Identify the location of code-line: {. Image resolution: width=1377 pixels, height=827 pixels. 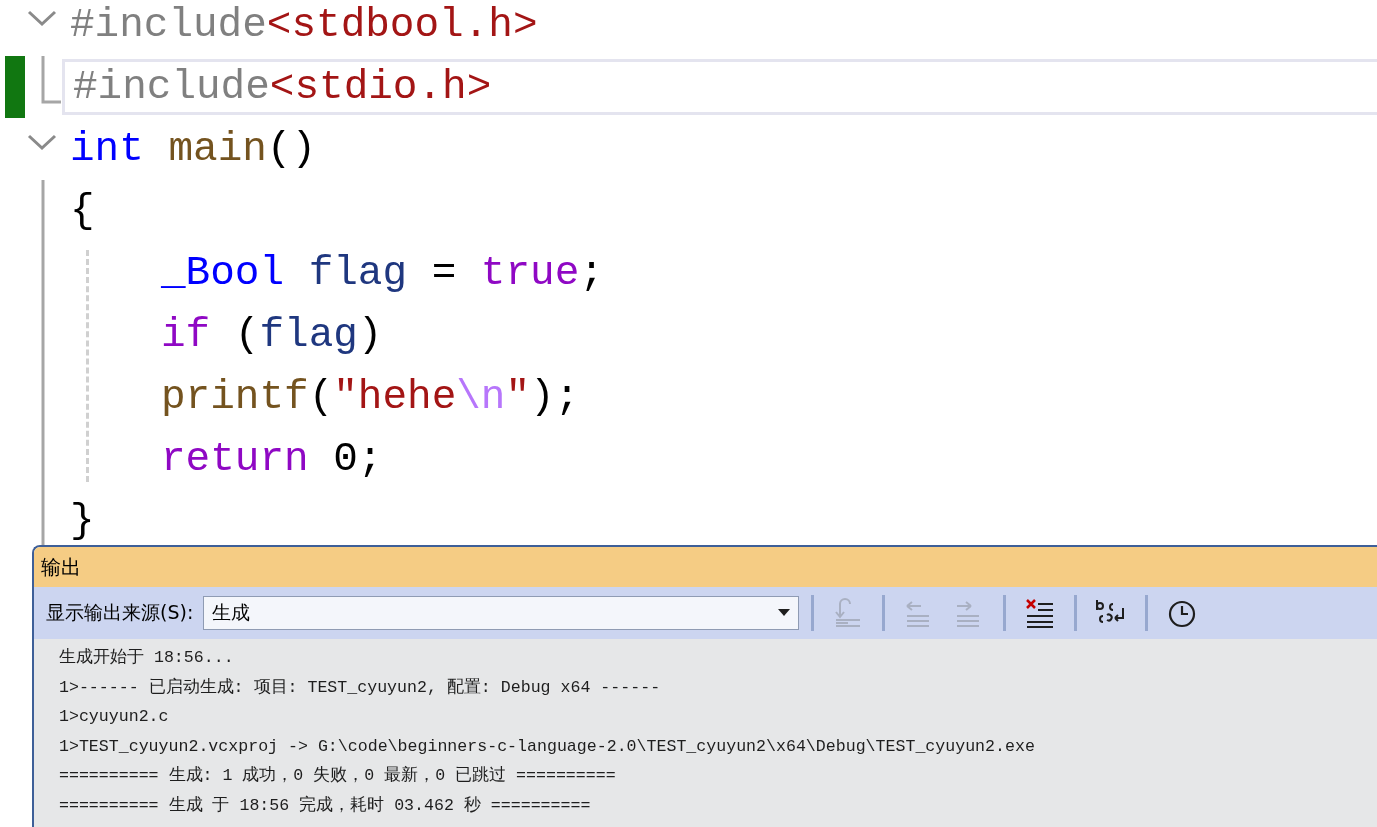
(82, 211).